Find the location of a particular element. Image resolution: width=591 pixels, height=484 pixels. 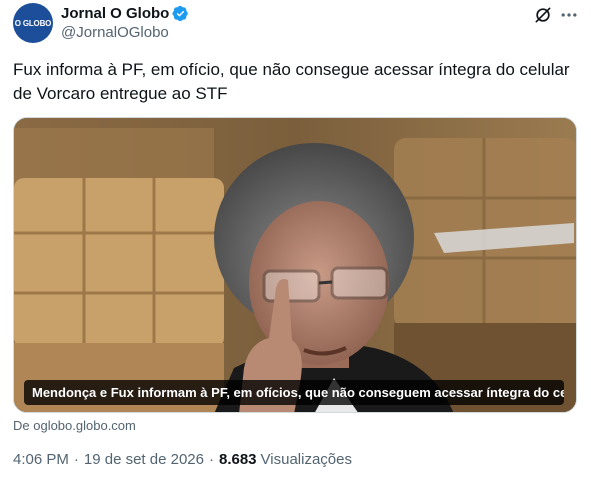

avatar: O GLOBO is located at coordinates (33, 23).